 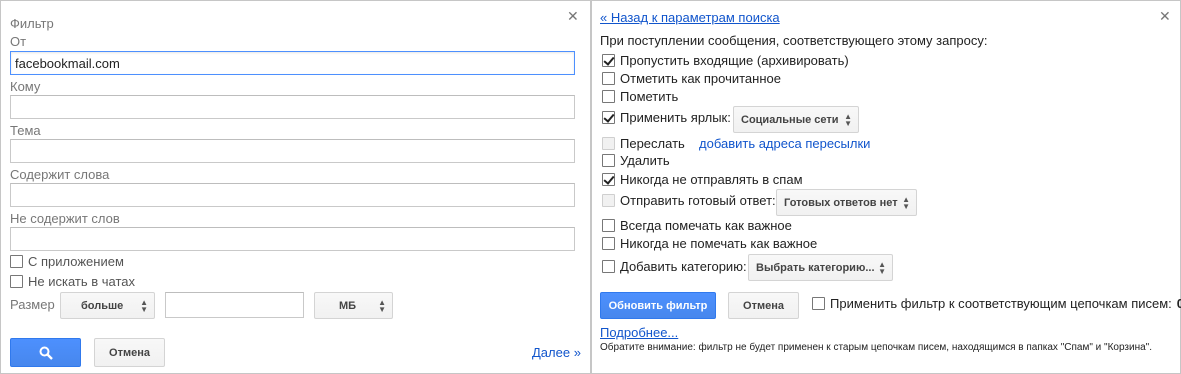 What do you see at coordinates (348, 305) in the screenshot?
I see `size-unit-value: МБ` at bounding box center [348, 305].